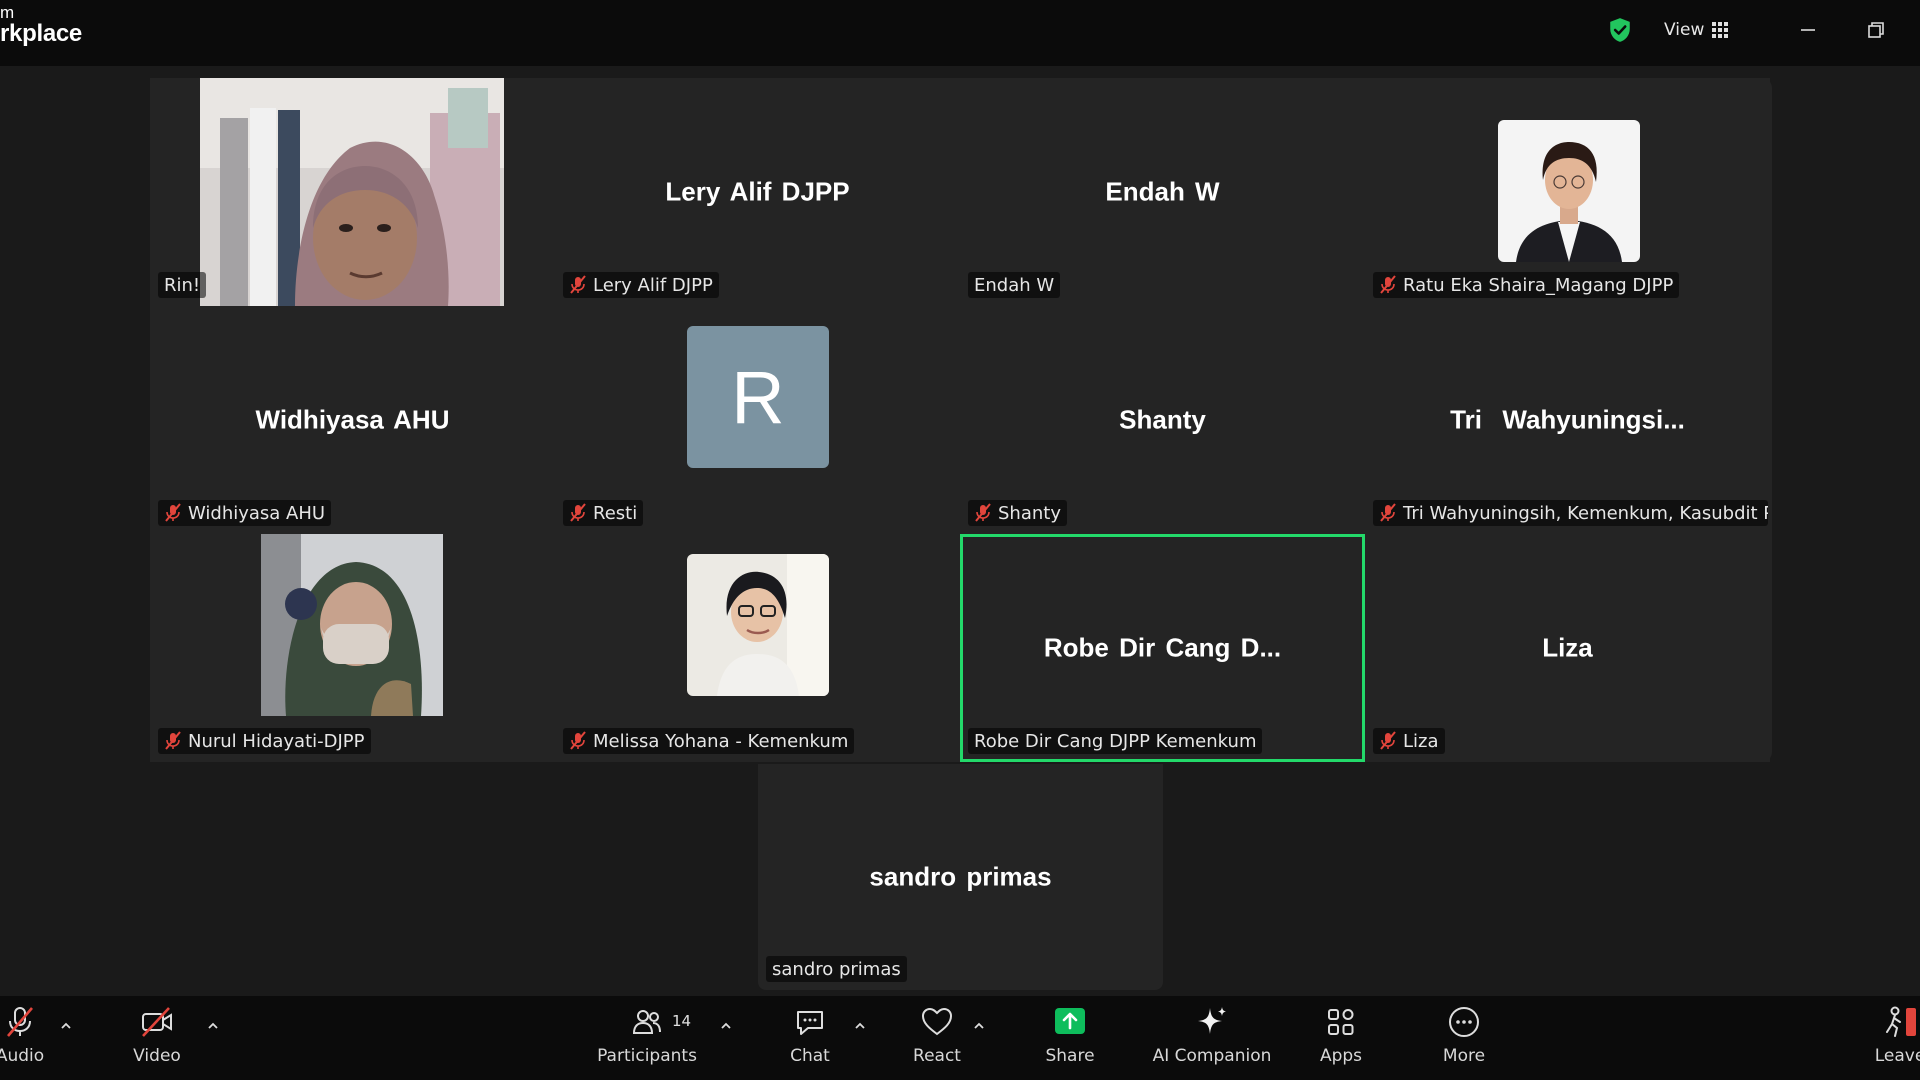  I want to click on apps-button: Apps, so click(1341, 1035).